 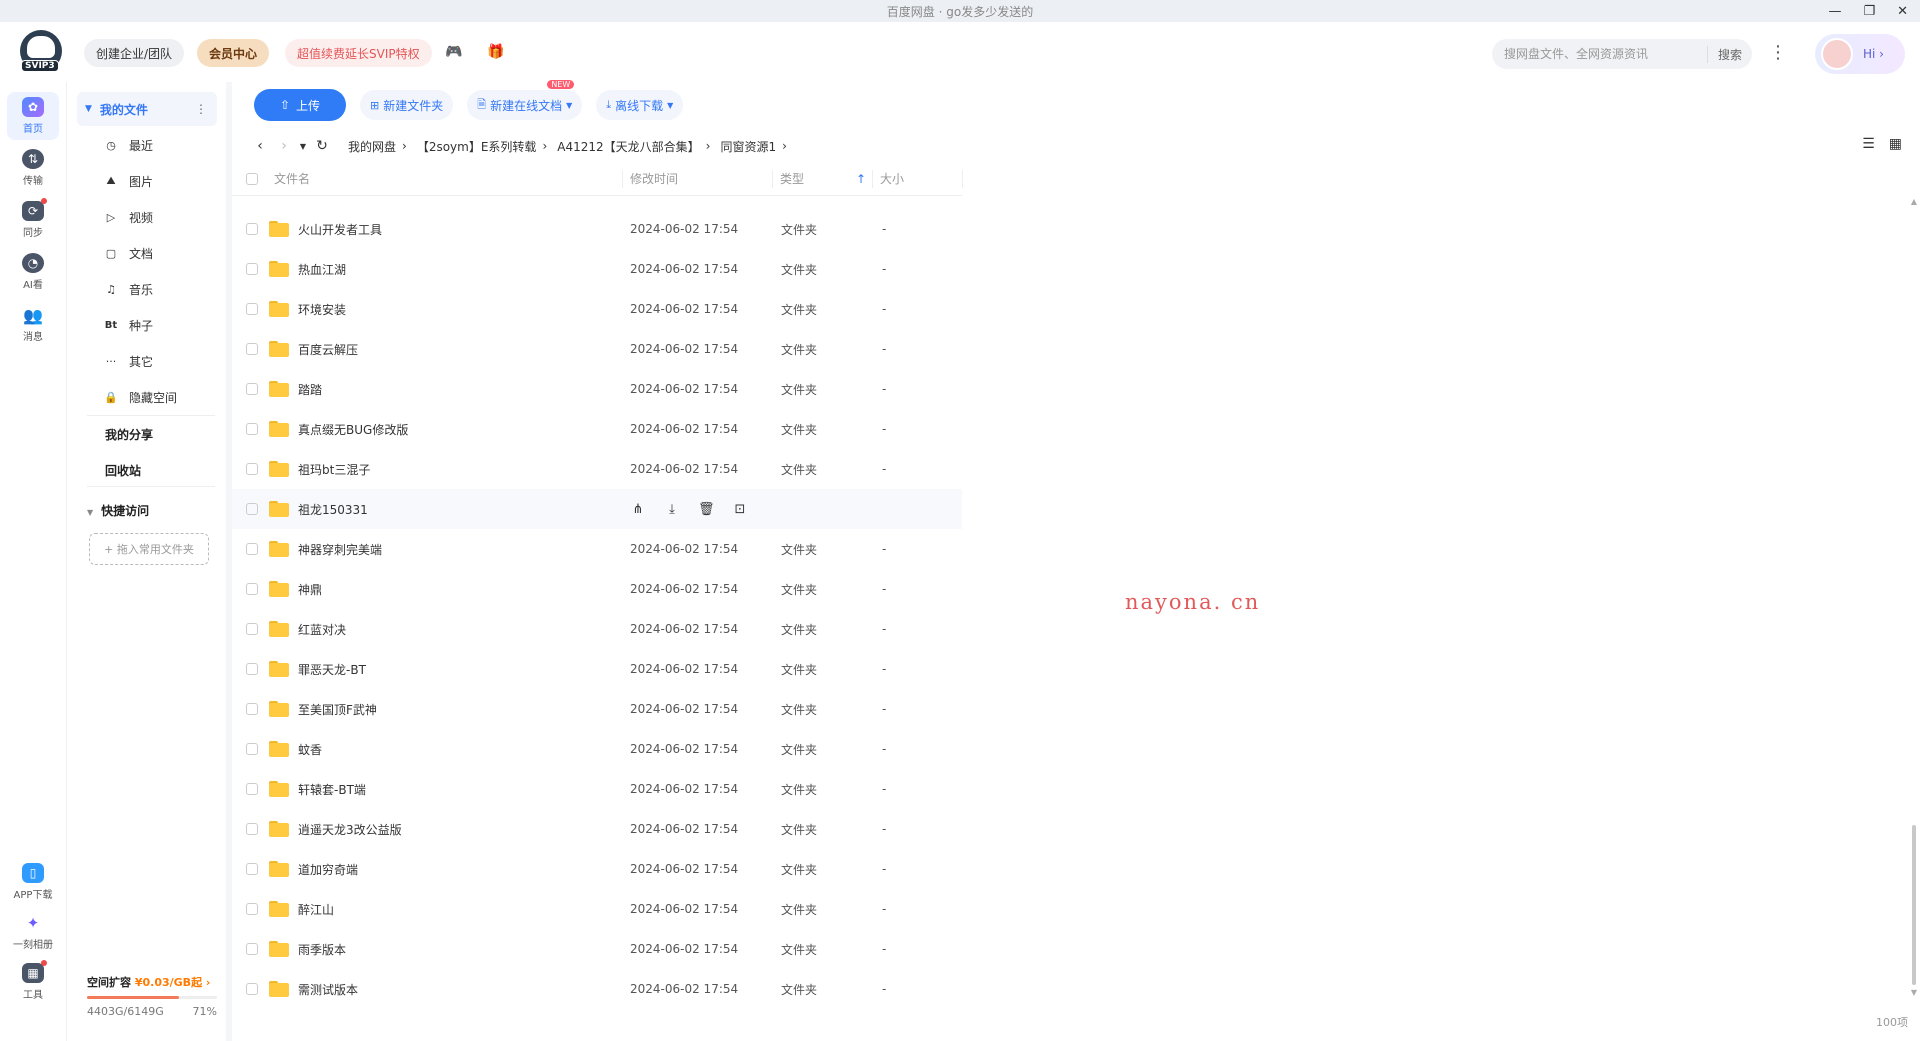 What do you see at coordinates (332, 669) in the screenshot?
I see `file-name: 罪恶天龙-BT` at bounding box center [332, 669].